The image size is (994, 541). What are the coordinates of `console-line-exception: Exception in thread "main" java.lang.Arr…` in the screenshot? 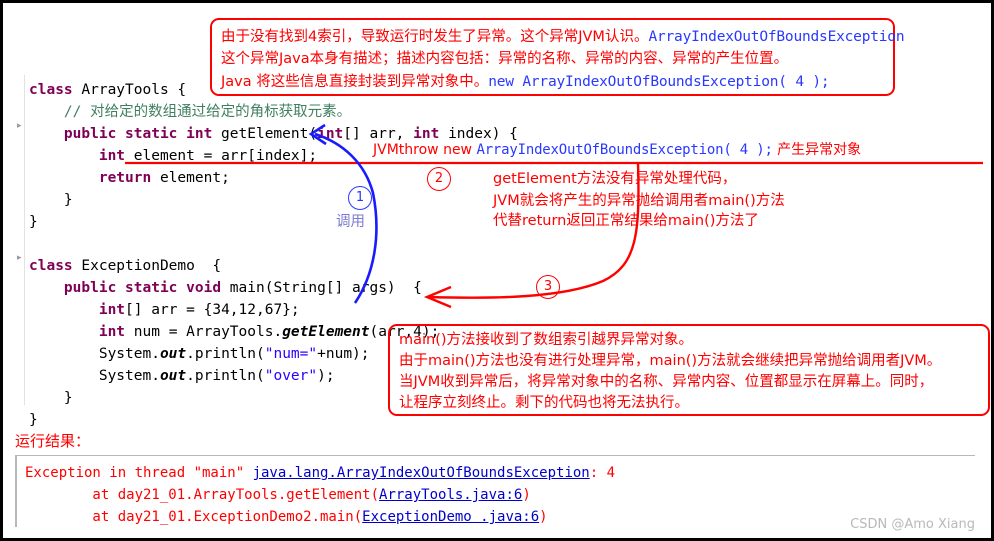 It's located at (320, 473).